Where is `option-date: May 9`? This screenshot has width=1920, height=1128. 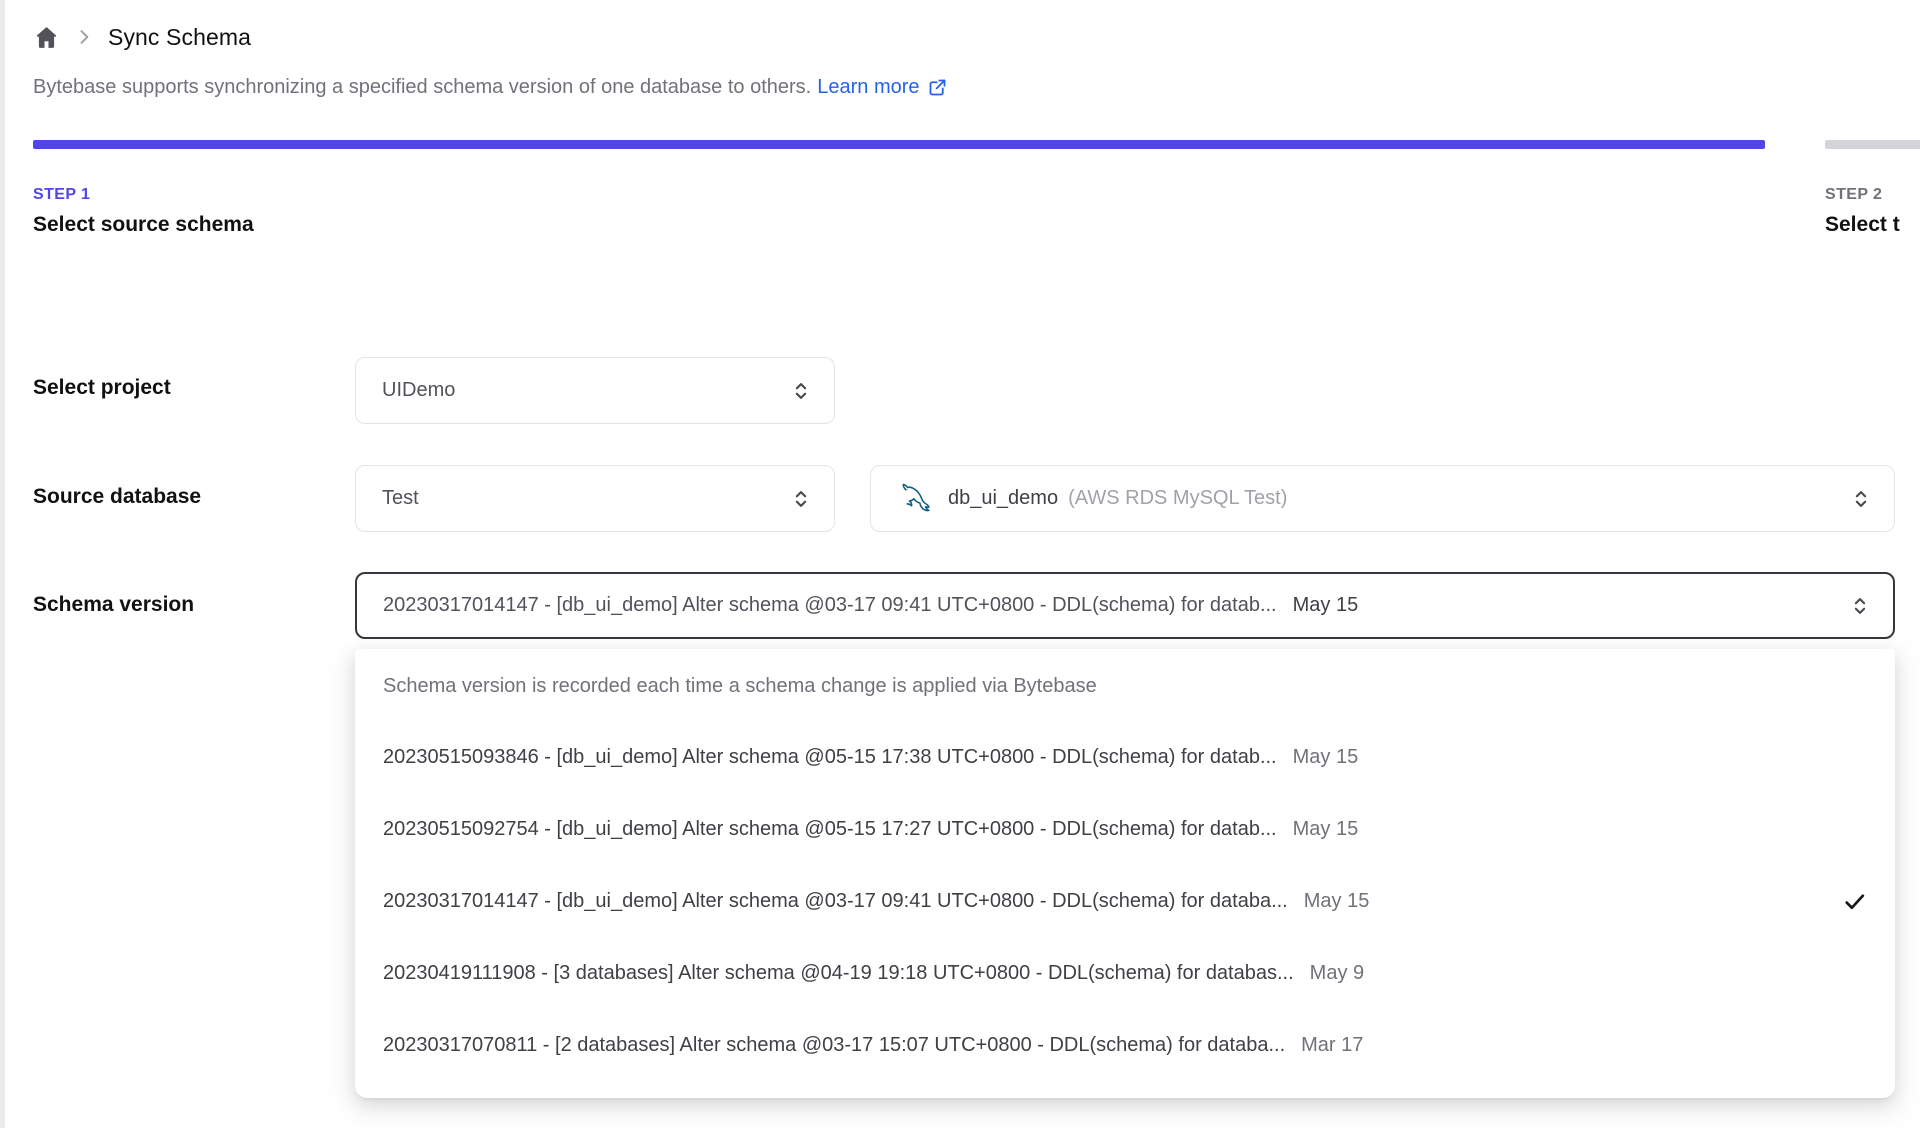
option-date: May 9 is located at coordinates (1337, 972).